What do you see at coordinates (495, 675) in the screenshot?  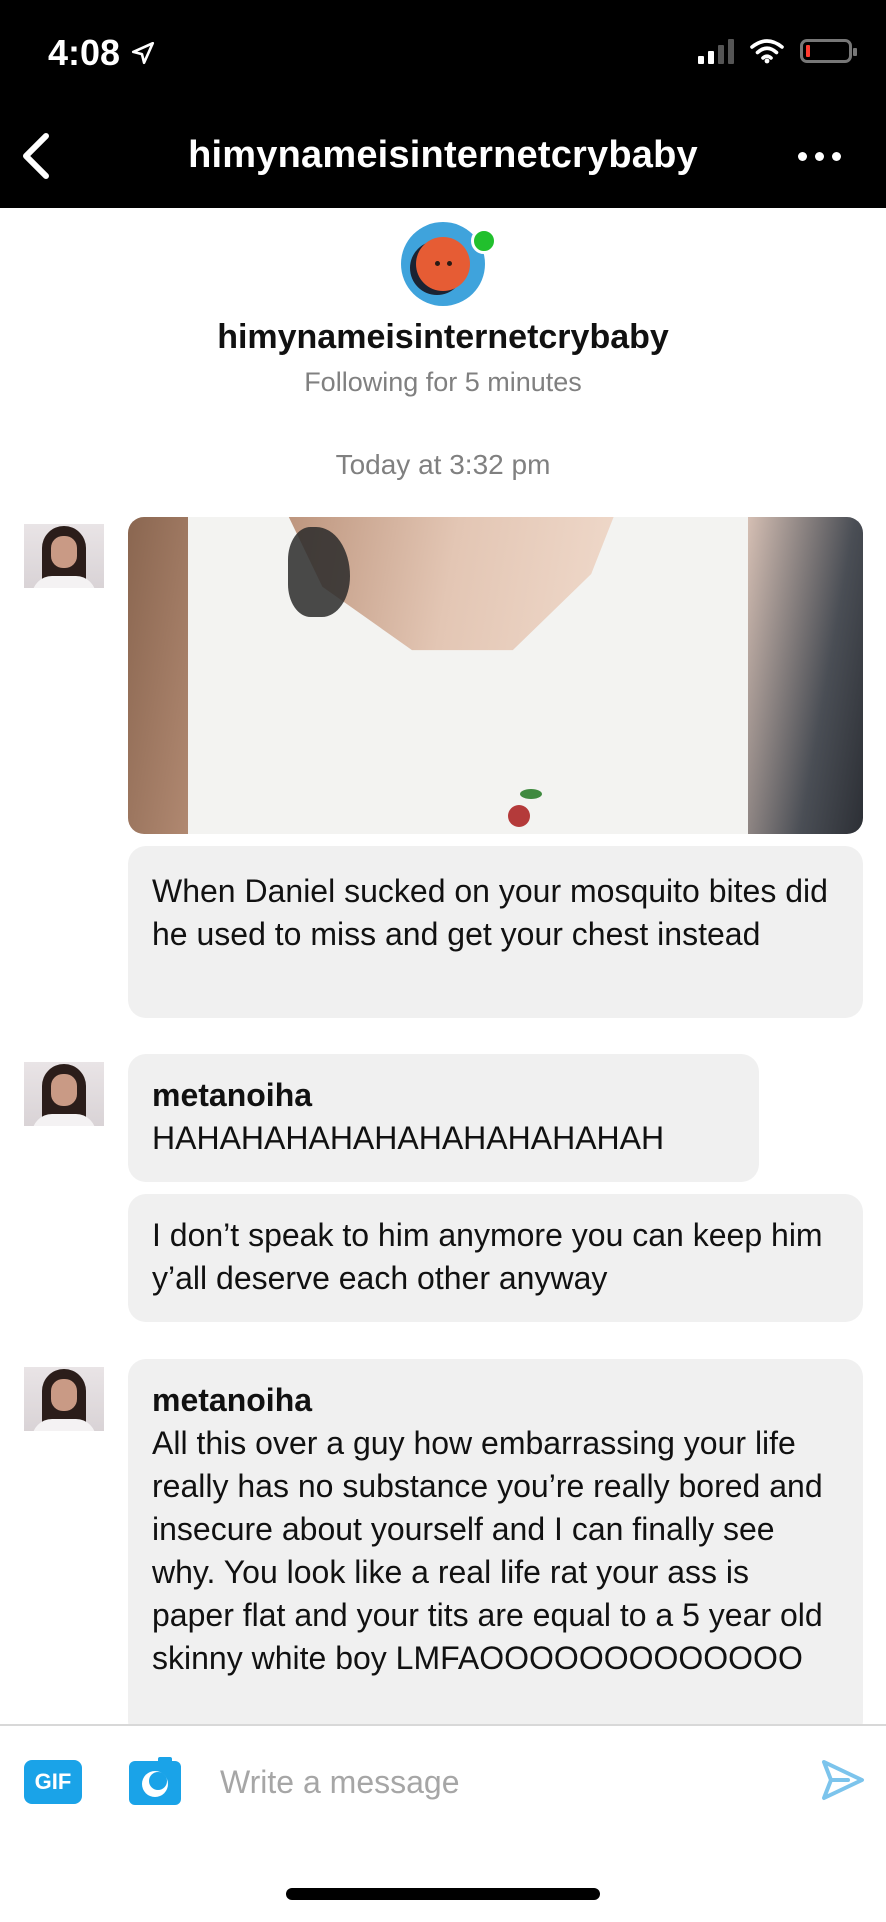 I see `message-photo` at bounding box center [495, 675].